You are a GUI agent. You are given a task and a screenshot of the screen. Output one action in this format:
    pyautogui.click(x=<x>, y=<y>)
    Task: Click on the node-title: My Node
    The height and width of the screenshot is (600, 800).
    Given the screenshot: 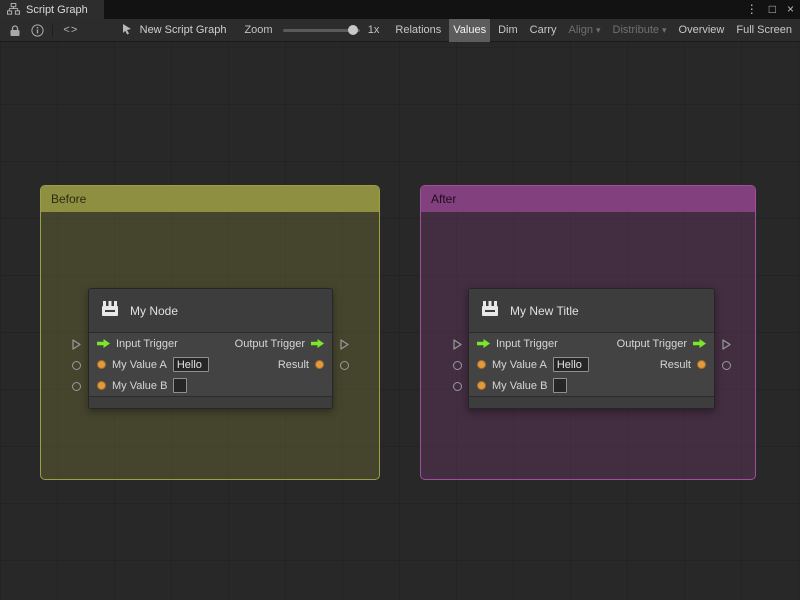 What is the action you would take?
    pyautogui.click(x=154, y=310)
    